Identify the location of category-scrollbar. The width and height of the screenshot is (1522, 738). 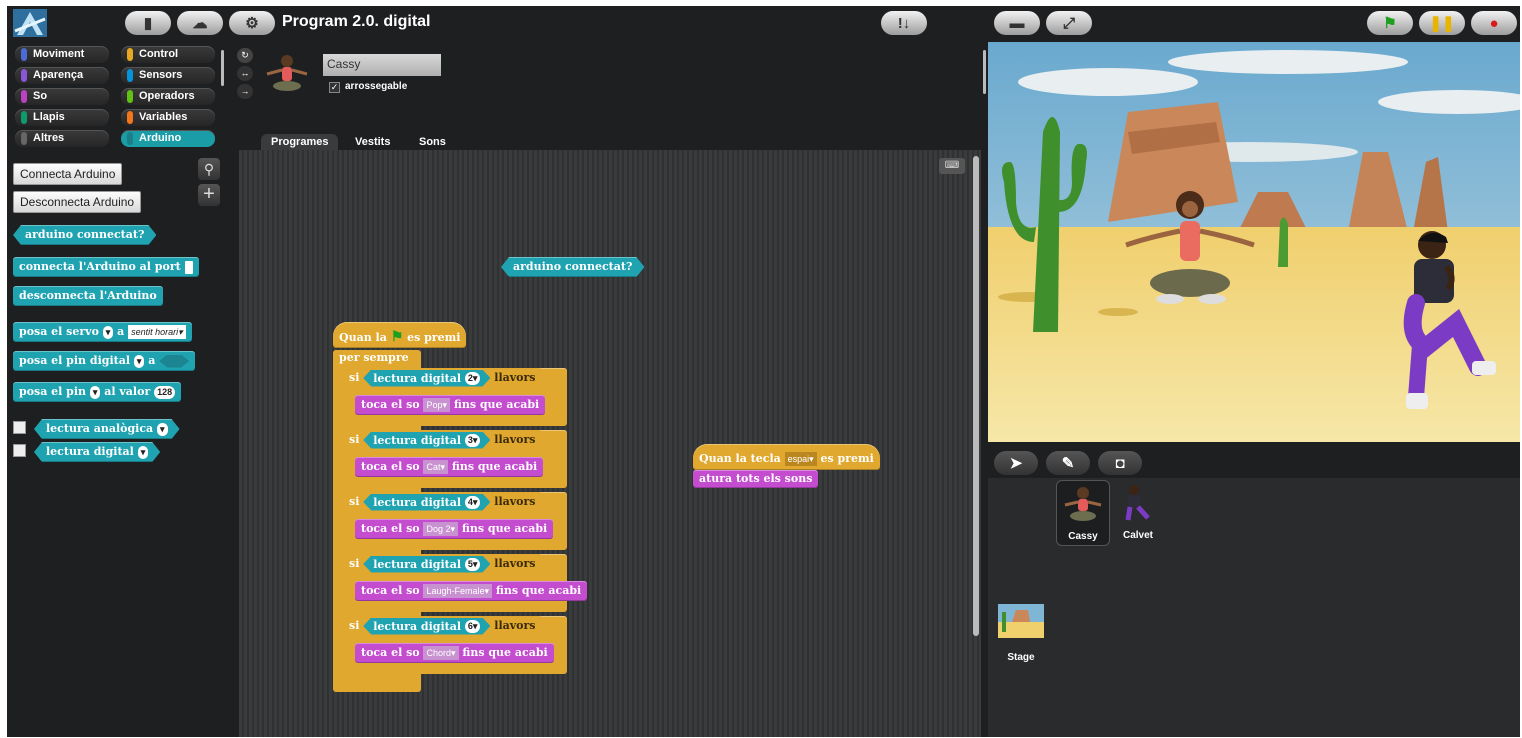
(222, 68).